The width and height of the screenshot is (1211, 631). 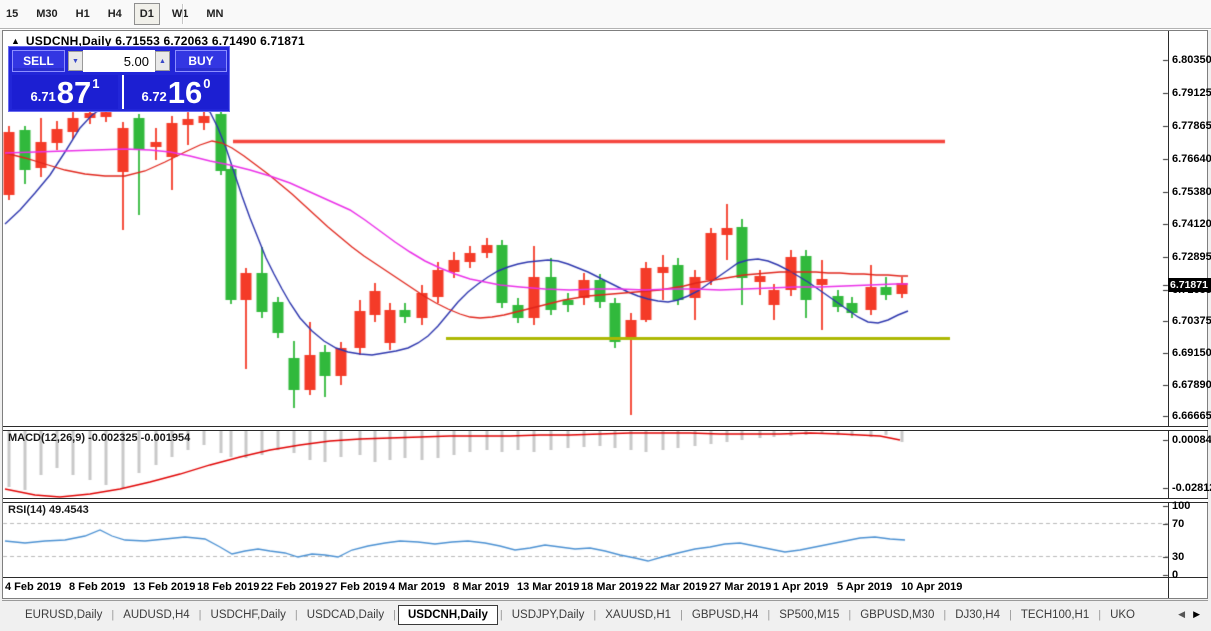 I want to click on tab-uko: UKO, so click(x=1122, y=615).